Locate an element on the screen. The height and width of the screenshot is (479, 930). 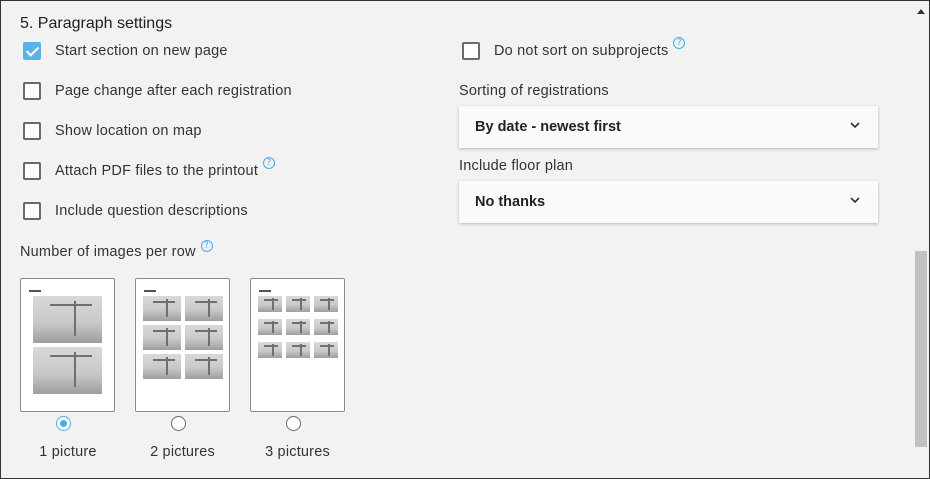
floor-plan-selected-value: No thanks is located at coordinates (510, 202).